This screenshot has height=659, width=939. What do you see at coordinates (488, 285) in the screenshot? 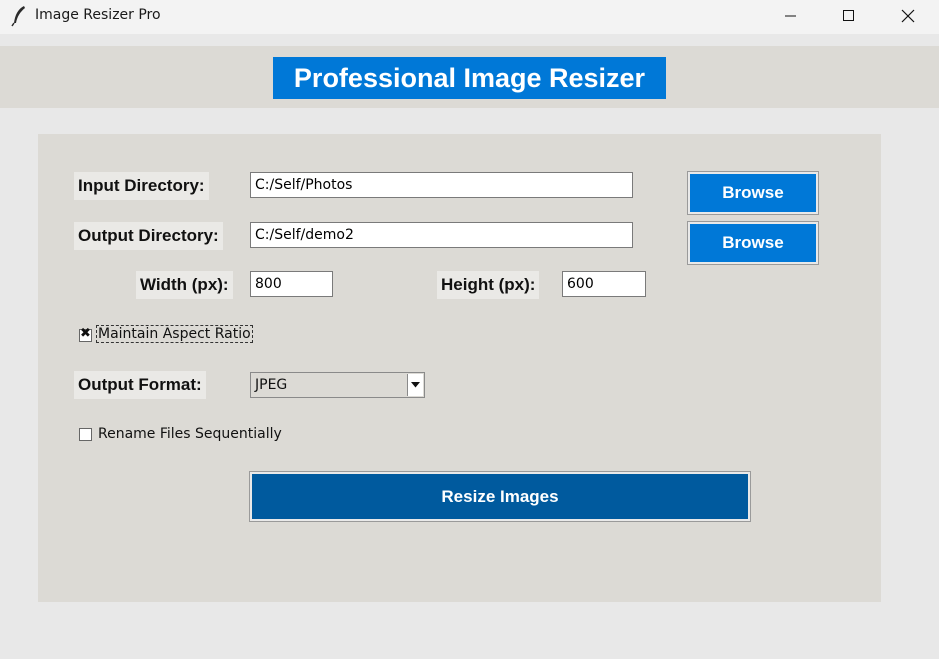
I see `height-label: Height (px):` at bounding box center [488, 285].